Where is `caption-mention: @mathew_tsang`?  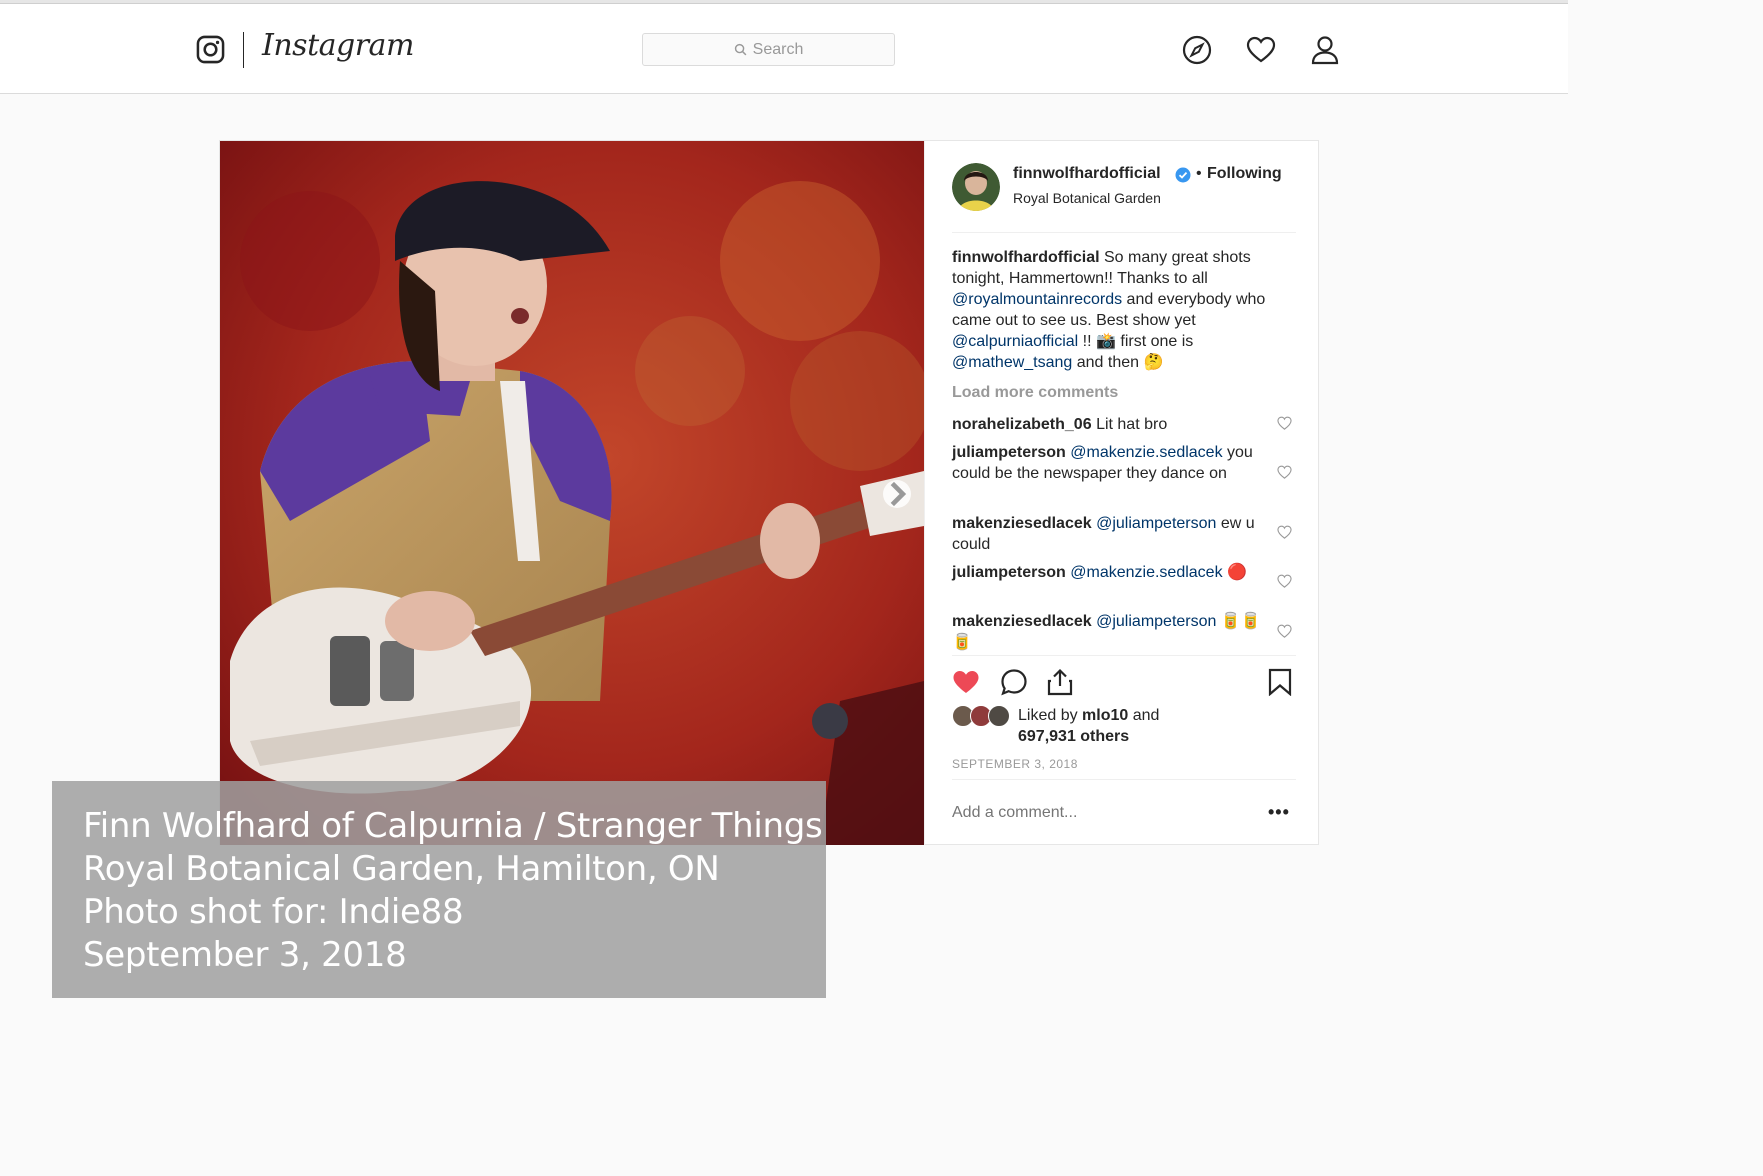 caption-mention: @mathew_tsang is located at coordinates (1012, 362).